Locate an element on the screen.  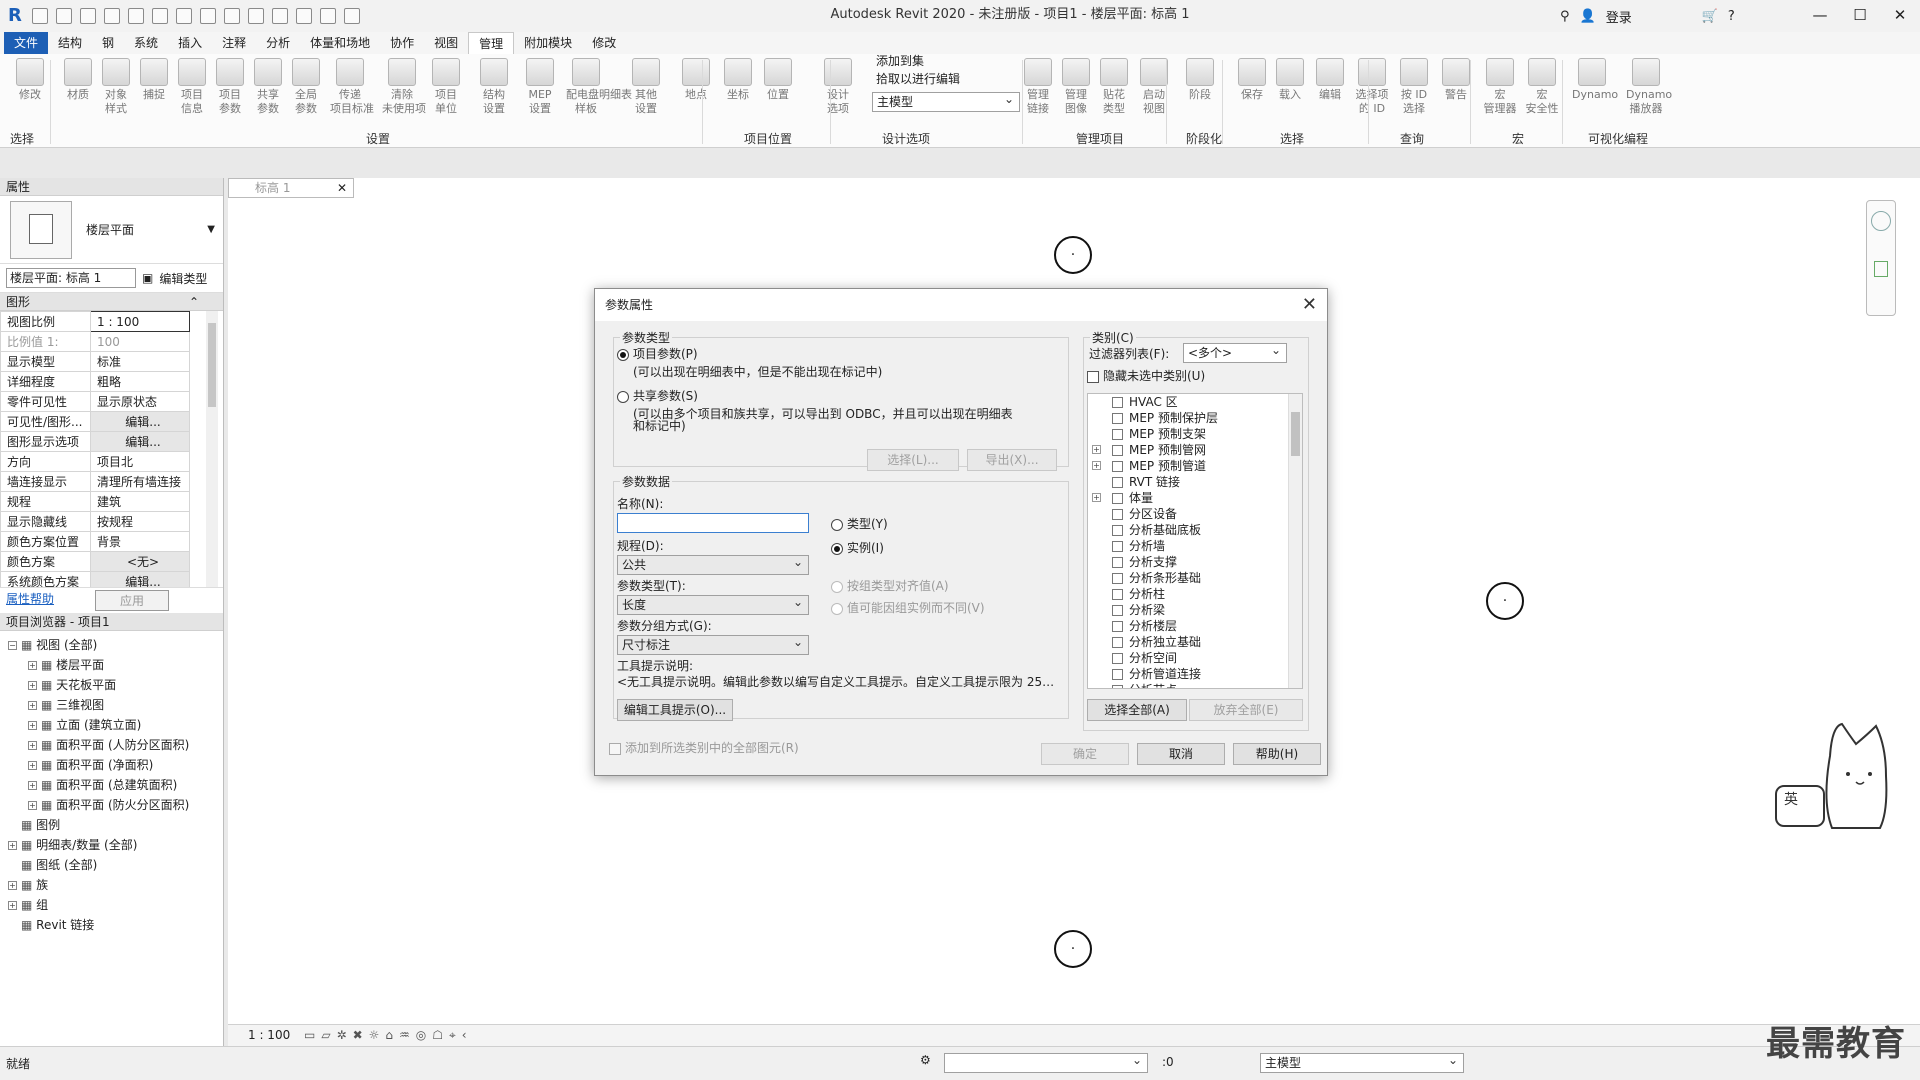
ribbon-button-14: 其他 设置 is located at coordinates (646, 87).